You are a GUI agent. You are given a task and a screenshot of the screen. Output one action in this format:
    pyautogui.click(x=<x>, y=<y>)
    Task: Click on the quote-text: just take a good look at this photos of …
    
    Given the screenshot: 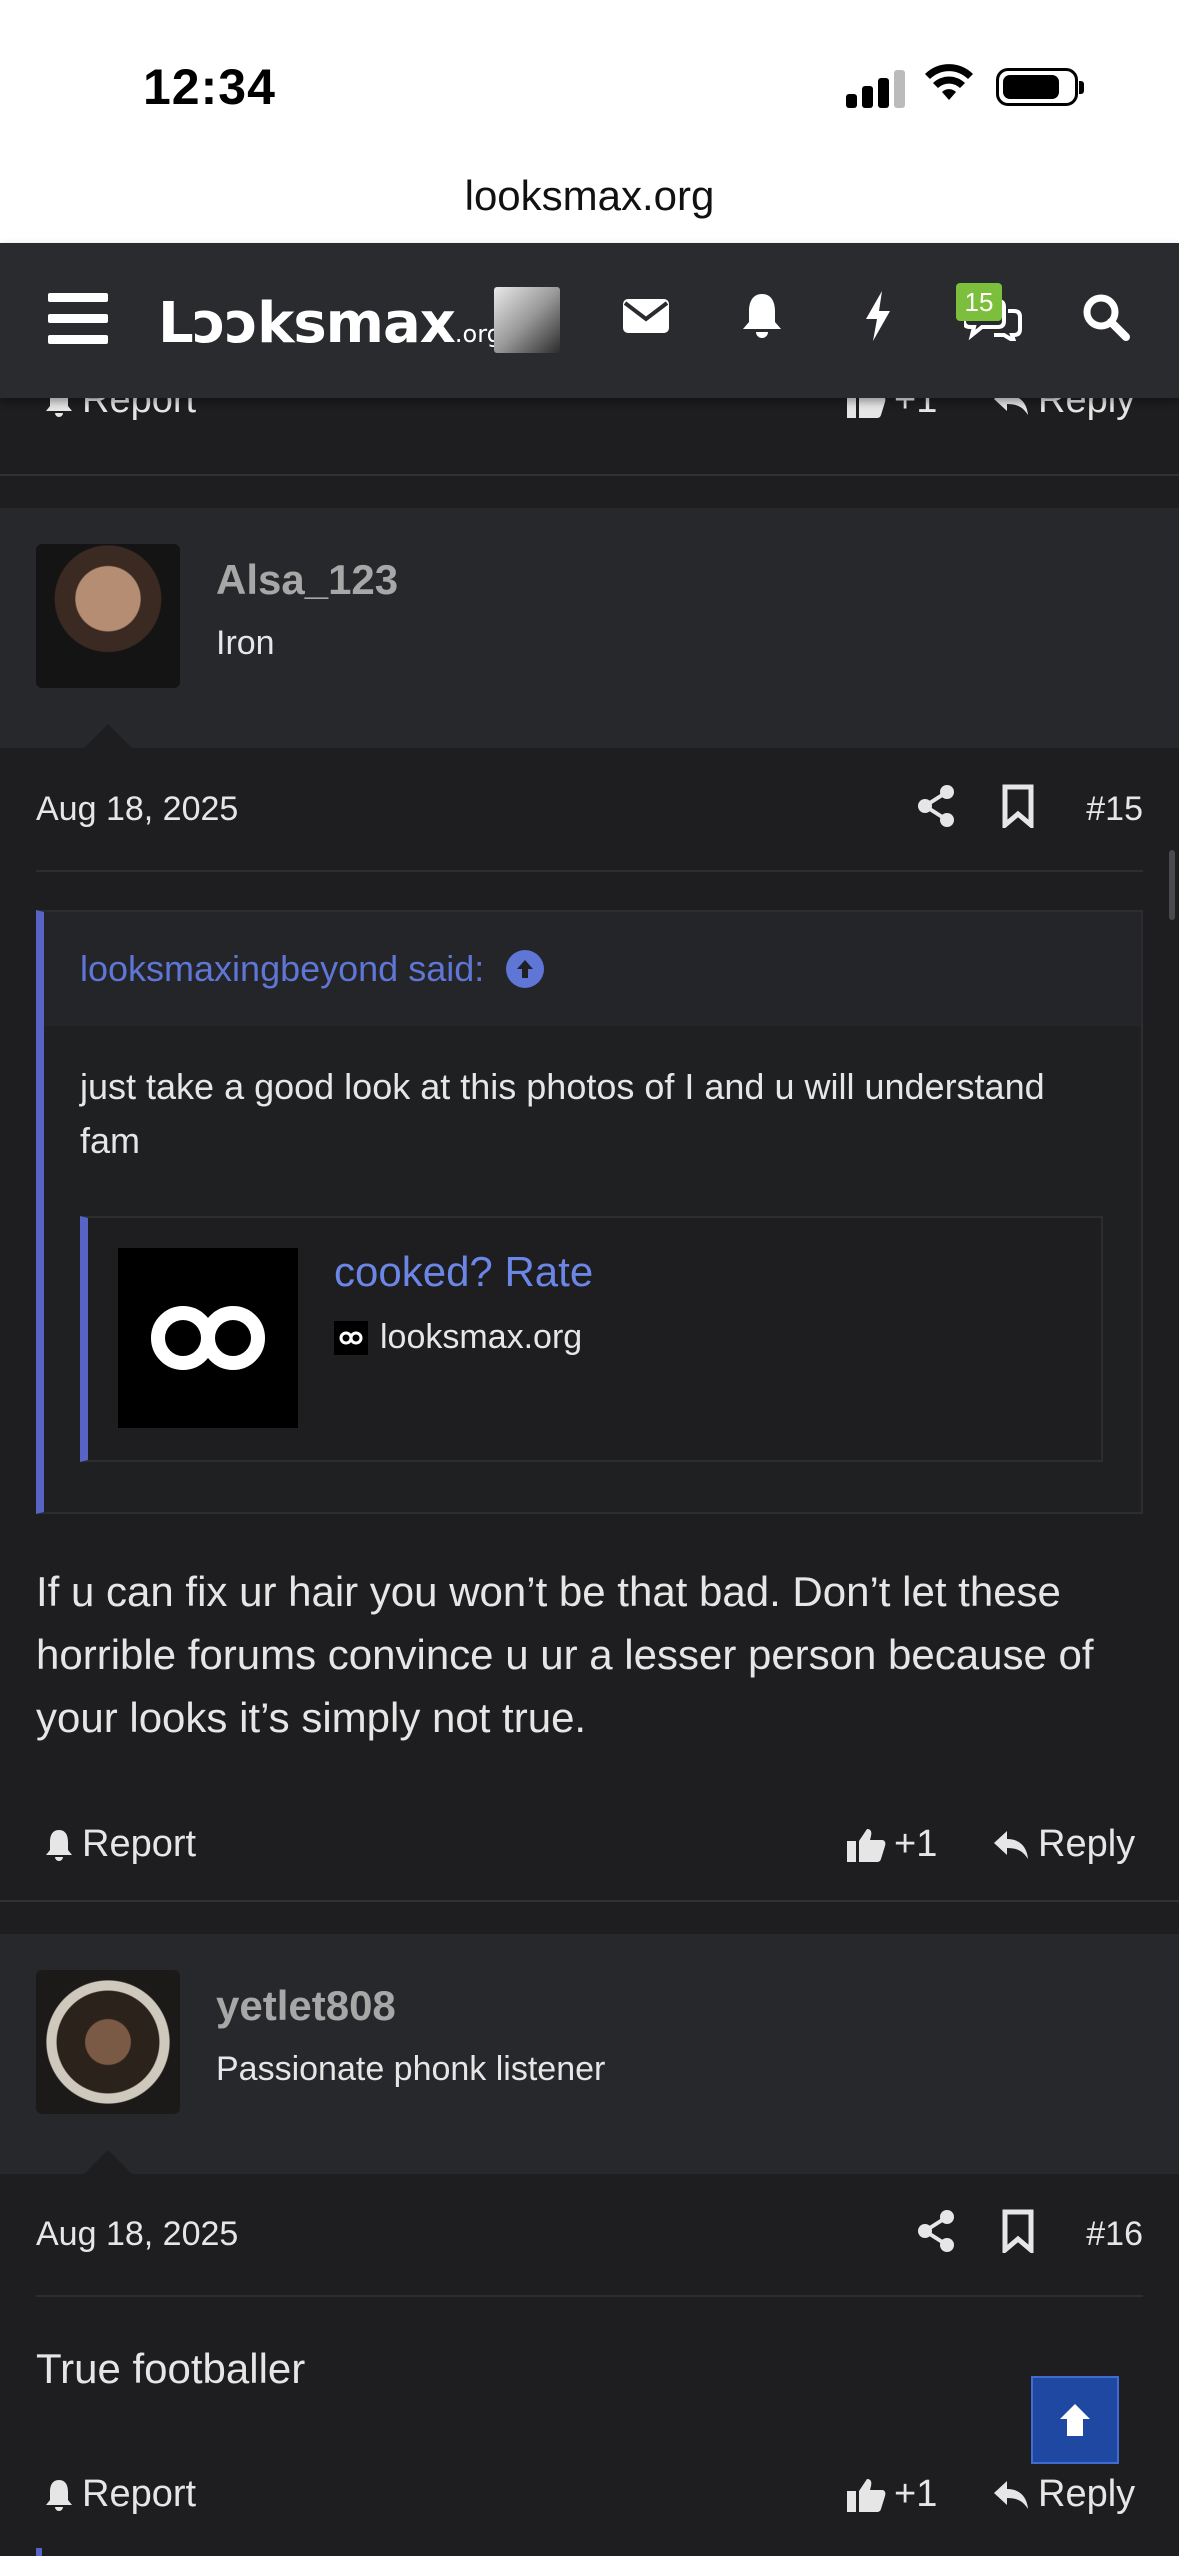 What is the action you would take?
    pyautogui.click(x=562, y=1113)
    